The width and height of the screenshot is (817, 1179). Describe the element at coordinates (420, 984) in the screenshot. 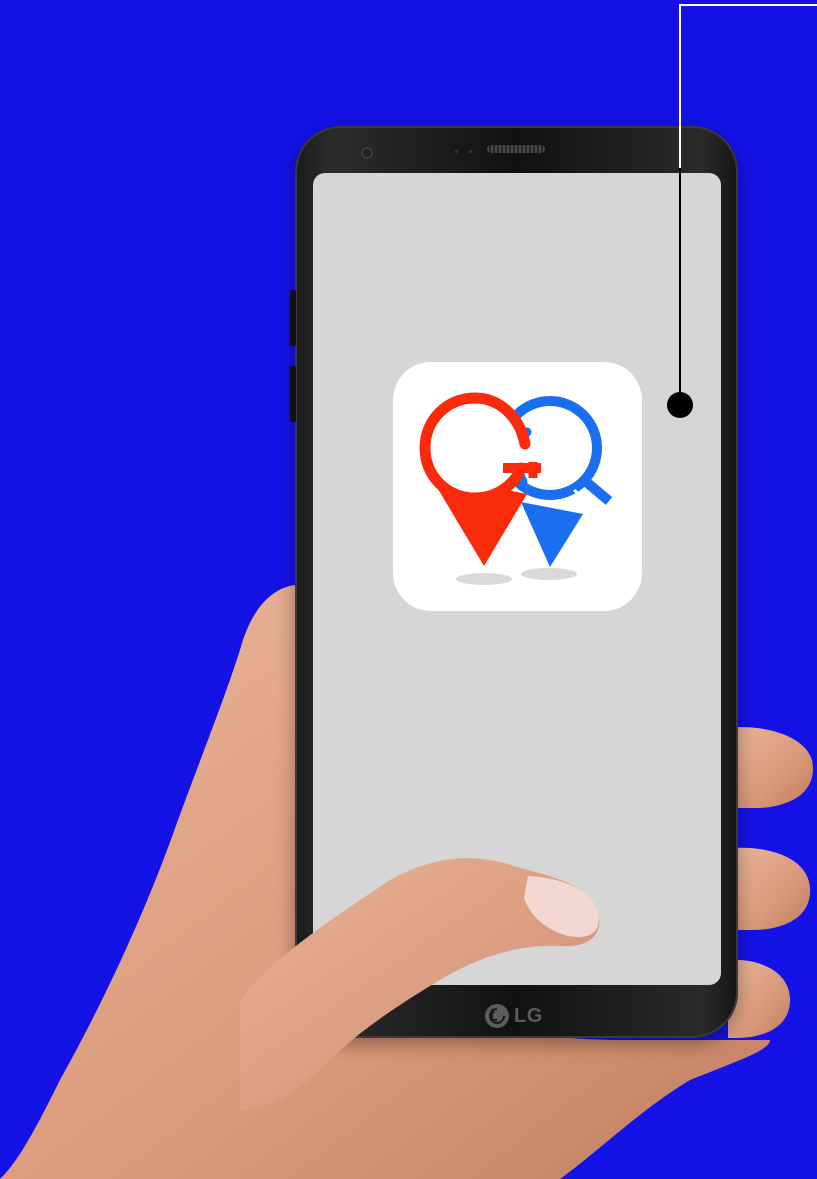

I see `hand-thumb` at that location.